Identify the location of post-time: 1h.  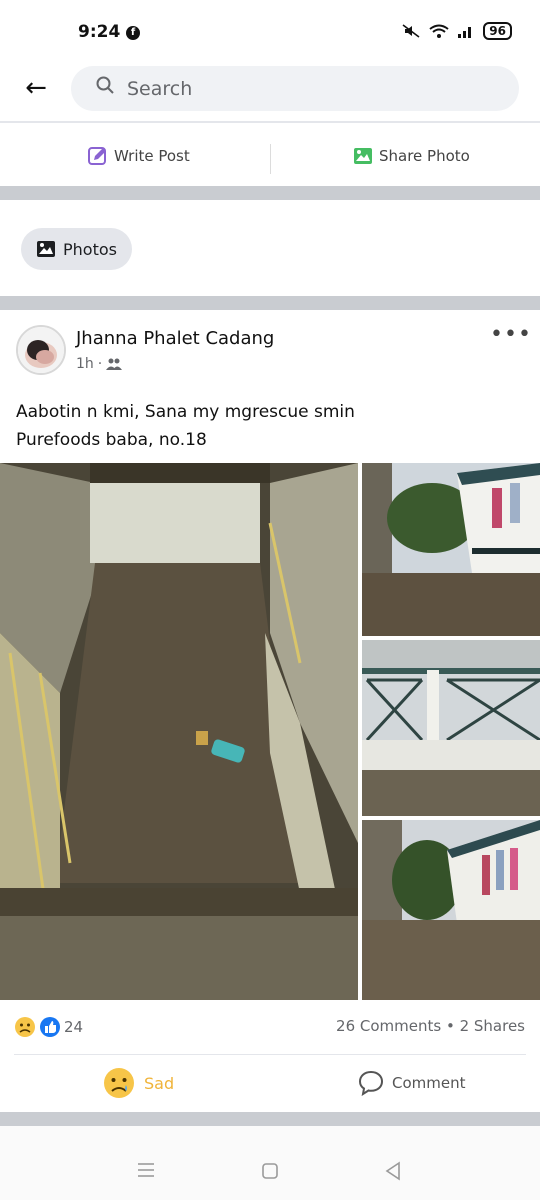
(85, 364).